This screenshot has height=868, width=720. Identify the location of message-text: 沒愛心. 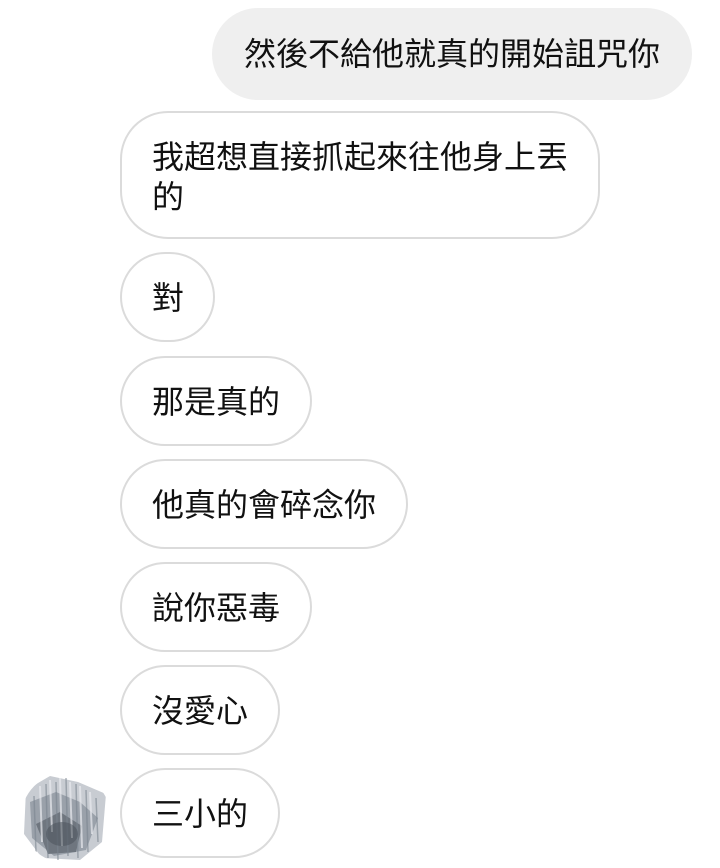
(200, 711).